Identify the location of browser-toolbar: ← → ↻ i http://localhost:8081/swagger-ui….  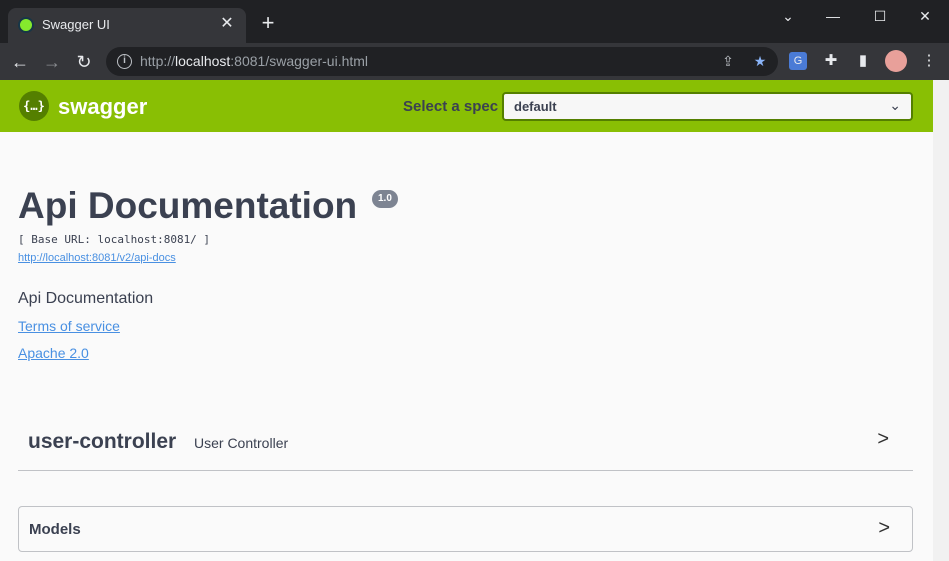
(474, 61).